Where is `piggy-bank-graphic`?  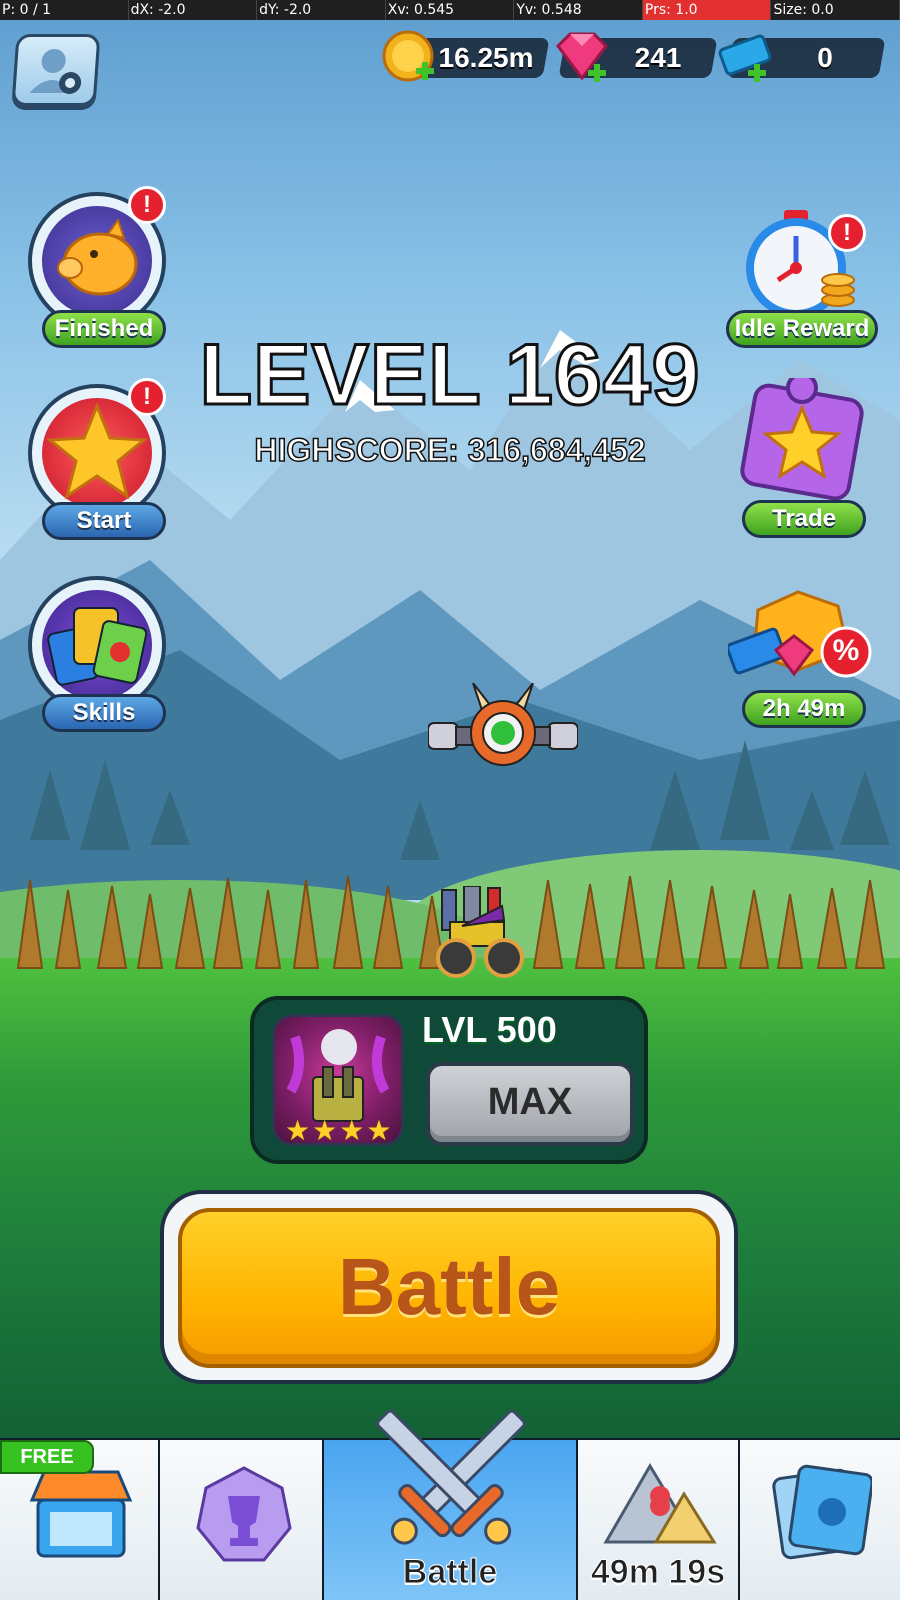 piggy-bank-graphic is located at coordinates (97, 256).